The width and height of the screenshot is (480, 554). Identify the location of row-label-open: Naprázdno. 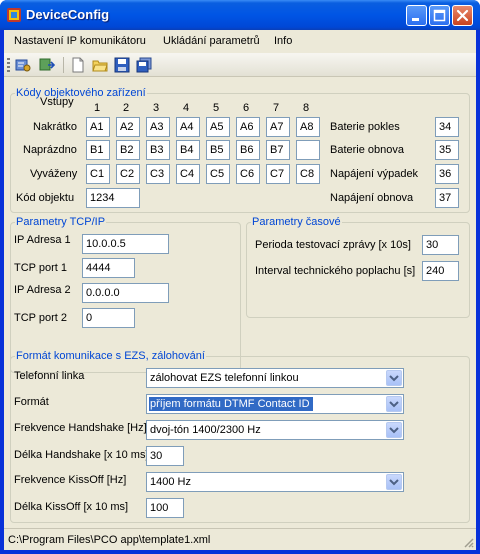
(50, 150).